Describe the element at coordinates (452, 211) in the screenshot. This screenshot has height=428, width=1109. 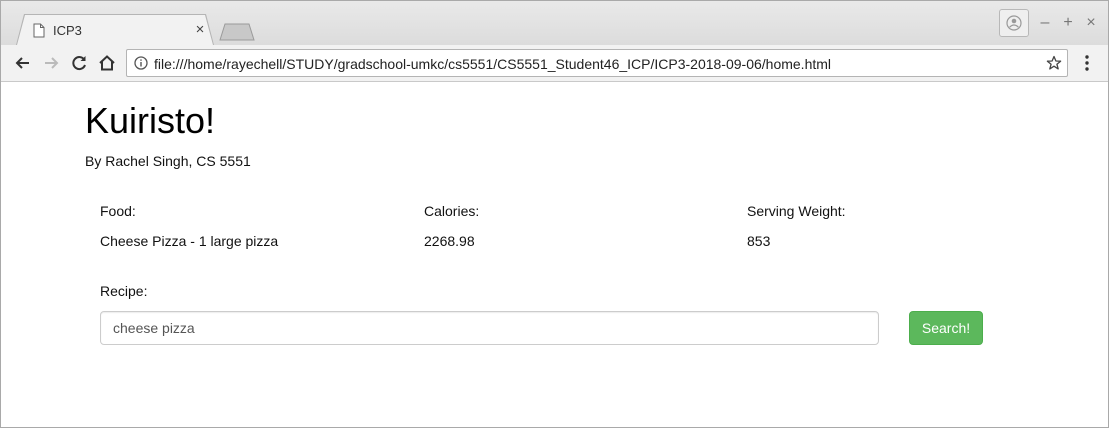
I see `calories-label: Calories:` at that location.